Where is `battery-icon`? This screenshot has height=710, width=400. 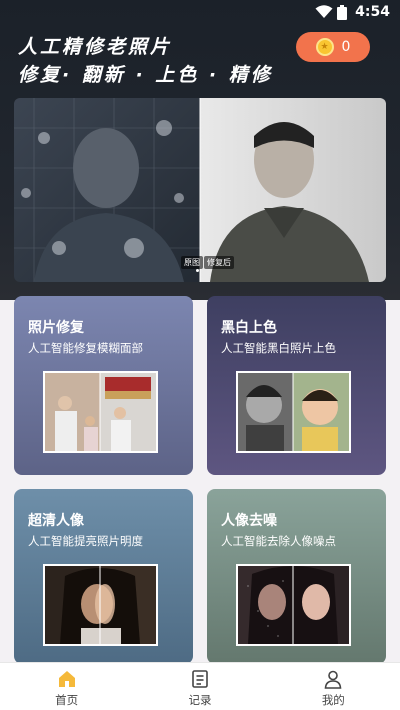
battery-icon is located at coordinates (342, 12).